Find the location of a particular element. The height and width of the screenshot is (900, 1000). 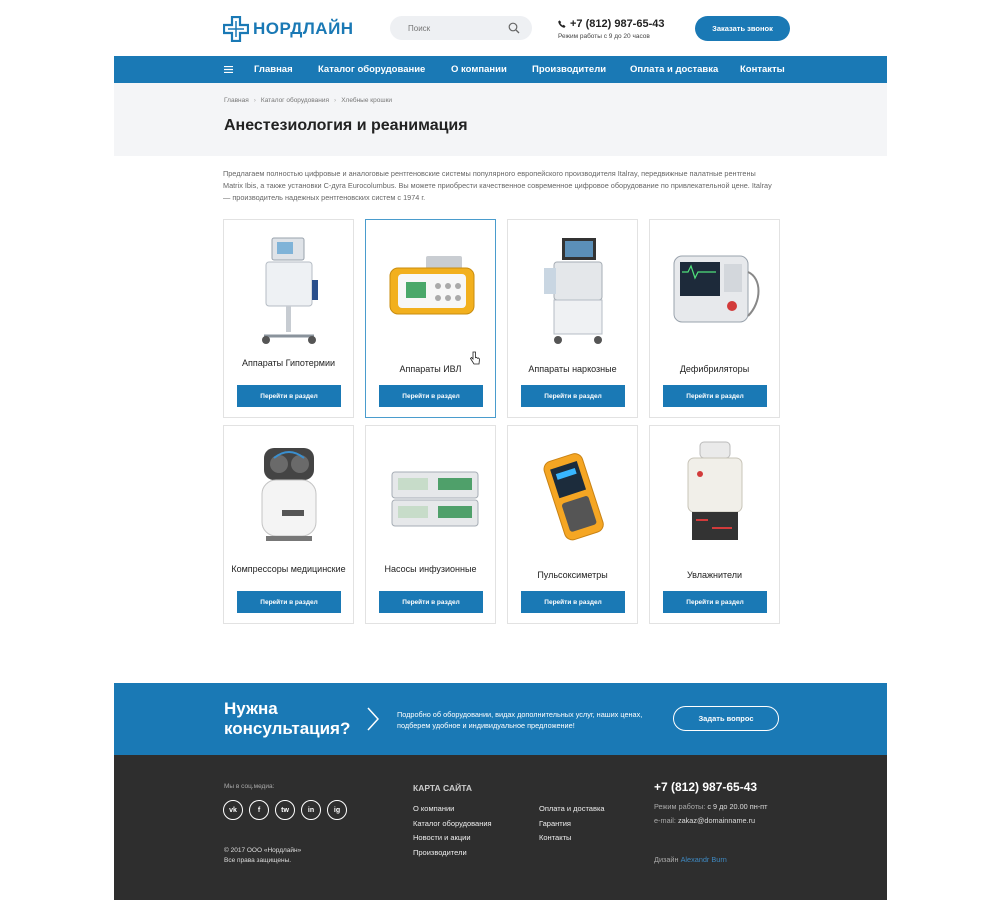

sitemap-link-news: Новости и акции is located at coordinates (452, 838).